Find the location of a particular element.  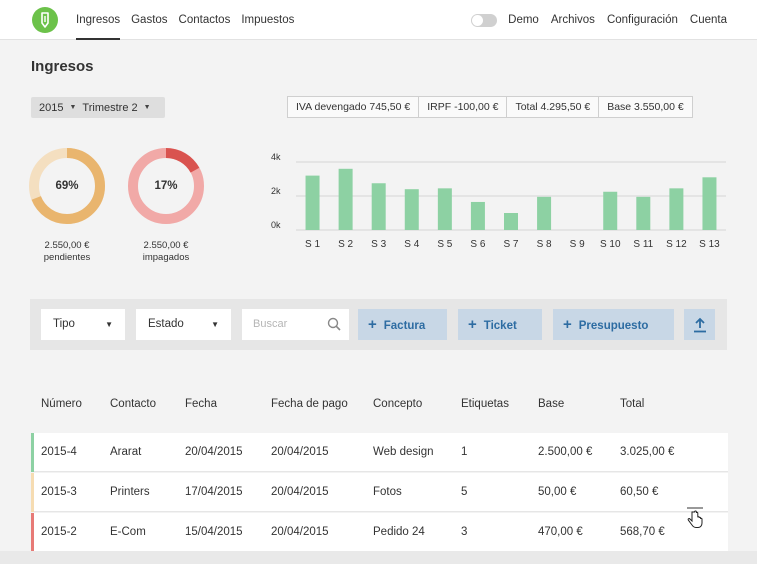

iva-total: IVA devengado 745,50 € is located at coordinates (353, 107).